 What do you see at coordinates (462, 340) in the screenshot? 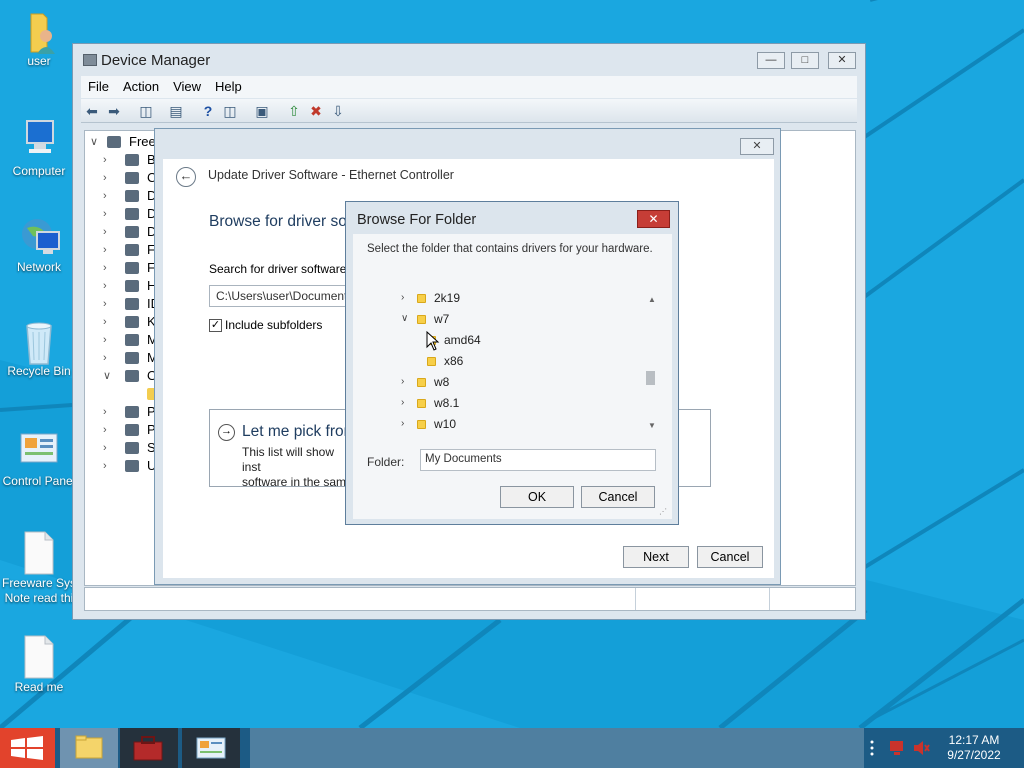
I see `folder-tree-label: amd64` at bounding box center [462, 340].